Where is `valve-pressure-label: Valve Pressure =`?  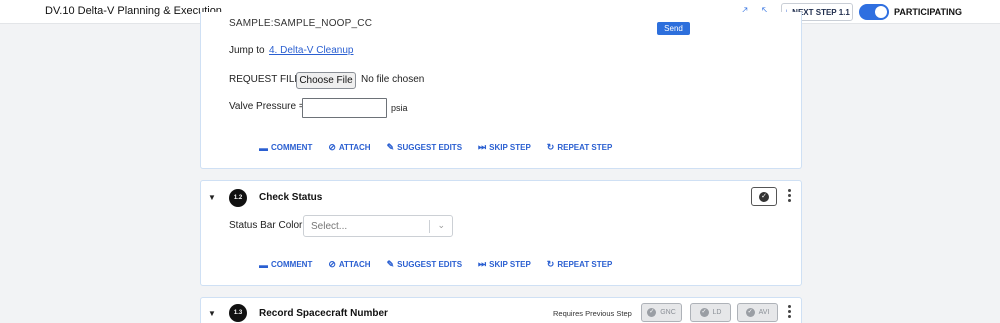 valve-pressure-label: Valve Pressure = is located at coordinates (267, 106).